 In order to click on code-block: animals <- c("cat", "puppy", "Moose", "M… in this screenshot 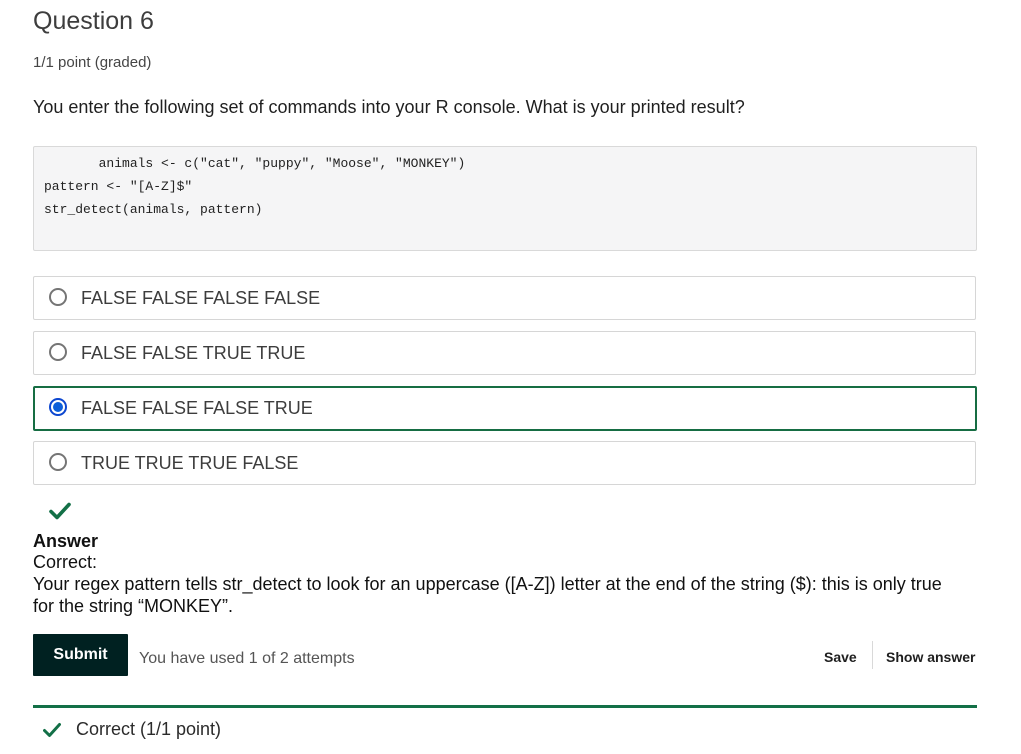, I will do `click(505, 198)`.